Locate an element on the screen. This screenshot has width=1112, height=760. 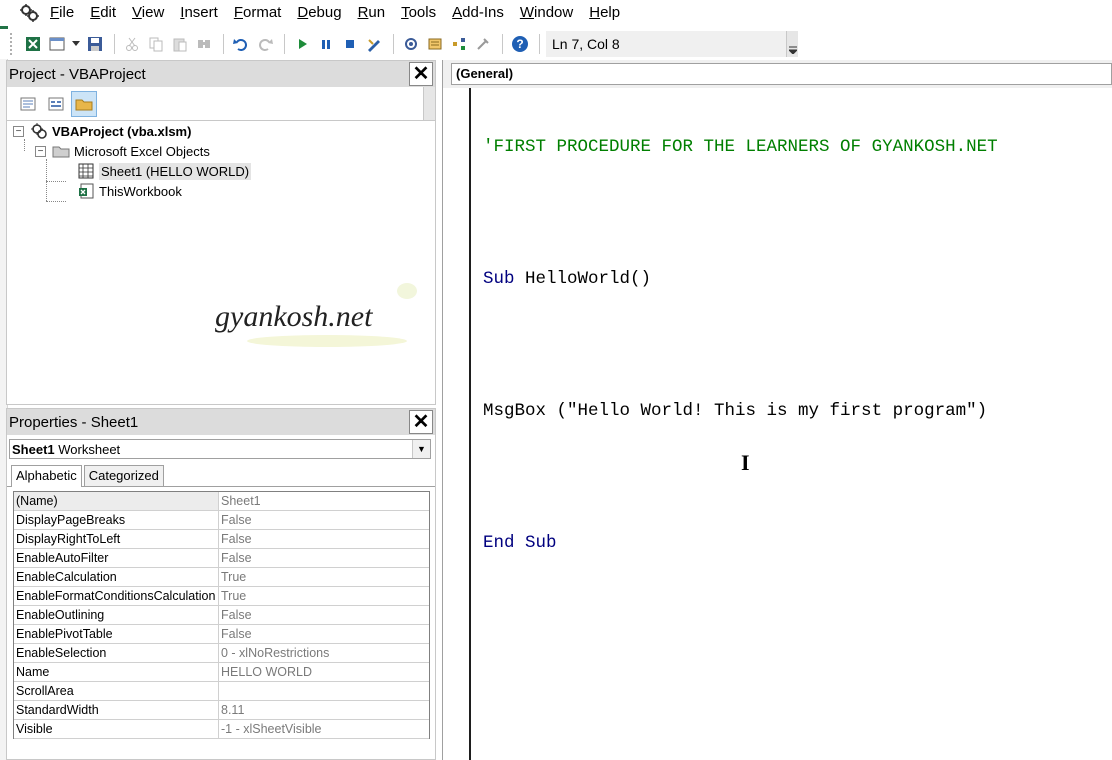
property-row: ScrollArea is located at coordinates (221, 691).